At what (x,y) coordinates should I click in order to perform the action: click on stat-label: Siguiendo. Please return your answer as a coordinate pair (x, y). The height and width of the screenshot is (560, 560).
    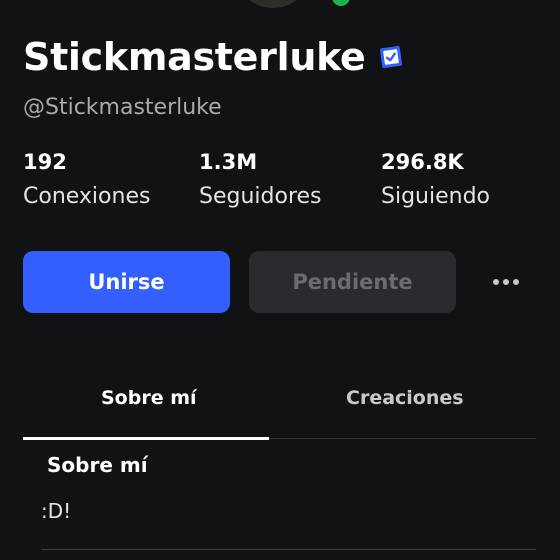
    Looking at the image, I should click on (436, 196).